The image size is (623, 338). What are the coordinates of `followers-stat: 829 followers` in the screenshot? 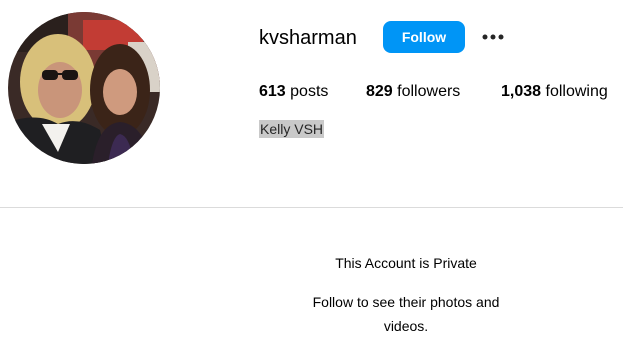 It's located at (413, 92).